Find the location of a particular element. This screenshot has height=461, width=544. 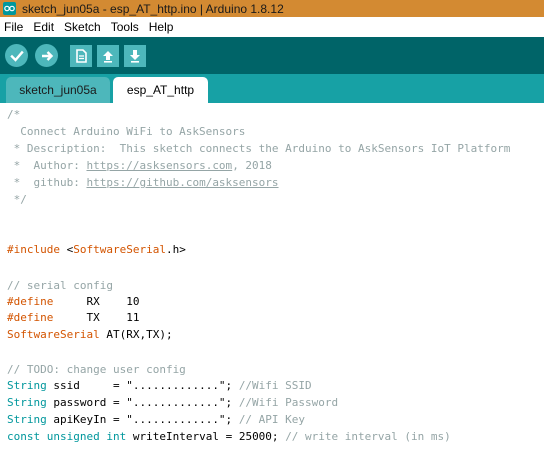

code-token: RX 10 is located at coordinates (96, 301).